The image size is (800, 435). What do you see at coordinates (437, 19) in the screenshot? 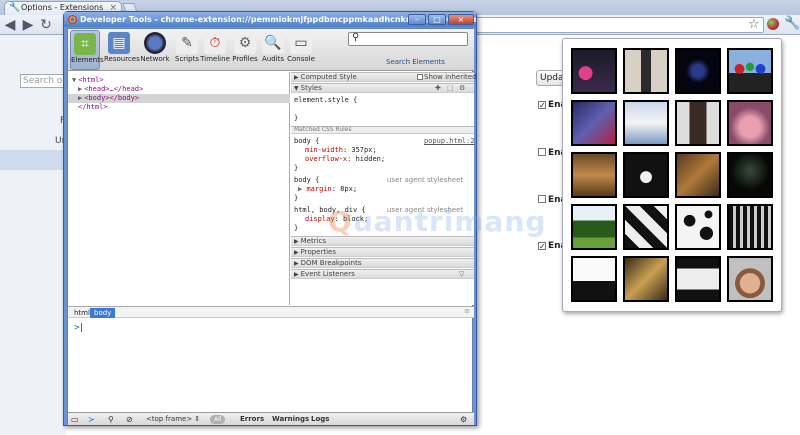
I see `maximize-icon: □` at bounding box center [437, 19].